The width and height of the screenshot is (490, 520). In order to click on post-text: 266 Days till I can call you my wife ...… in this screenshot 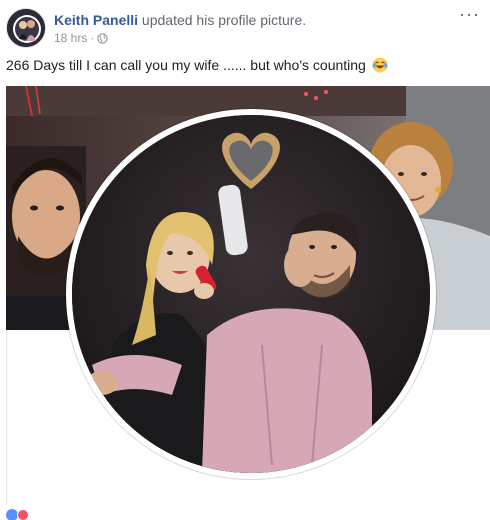, I will do `click(197, 66)`.